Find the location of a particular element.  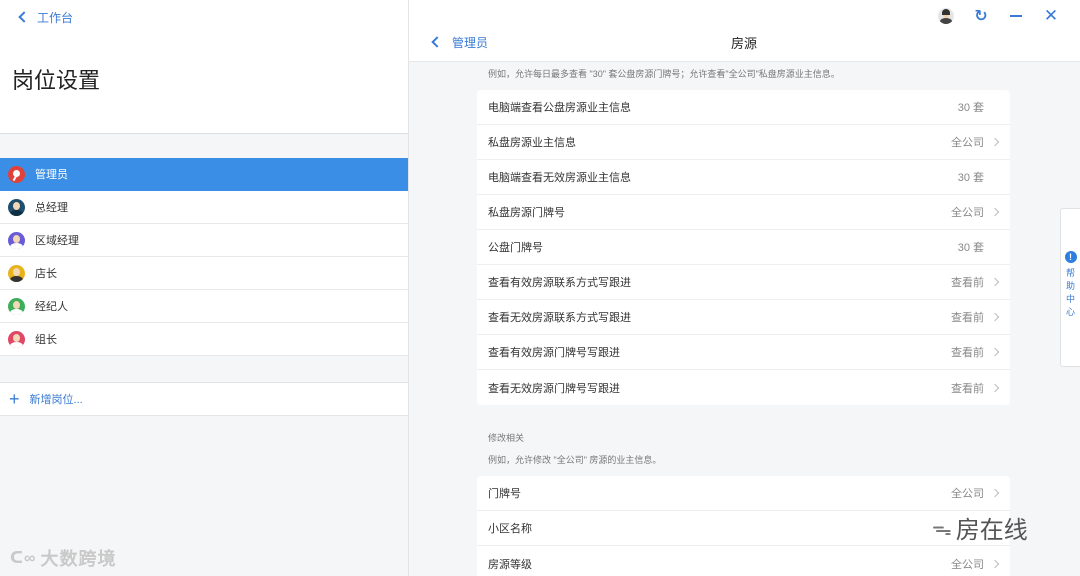

permission-row: 房源等级 全公司 is located at coordinates (743, 561).